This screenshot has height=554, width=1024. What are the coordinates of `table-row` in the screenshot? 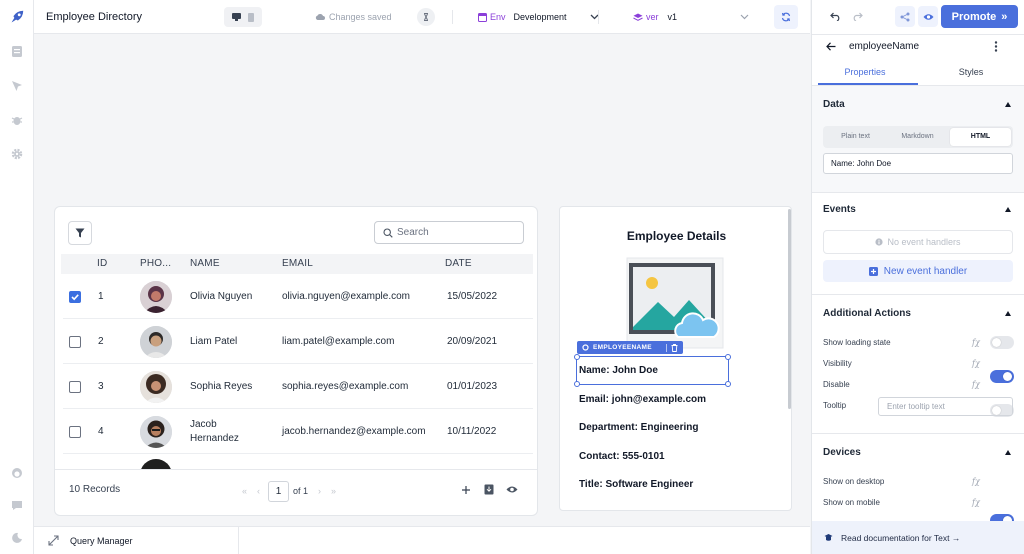 It's located at (298, 462).